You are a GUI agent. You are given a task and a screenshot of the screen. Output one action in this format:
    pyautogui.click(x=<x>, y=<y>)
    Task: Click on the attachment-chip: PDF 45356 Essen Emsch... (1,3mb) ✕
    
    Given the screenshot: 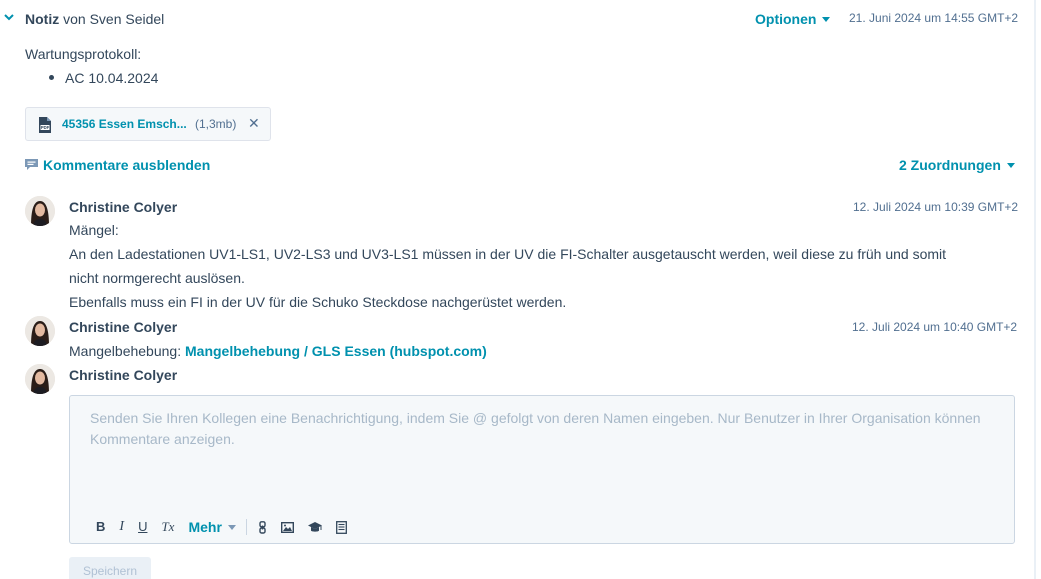 What is the action you would take?
    pyautogui.click(x=148, y=124)
    